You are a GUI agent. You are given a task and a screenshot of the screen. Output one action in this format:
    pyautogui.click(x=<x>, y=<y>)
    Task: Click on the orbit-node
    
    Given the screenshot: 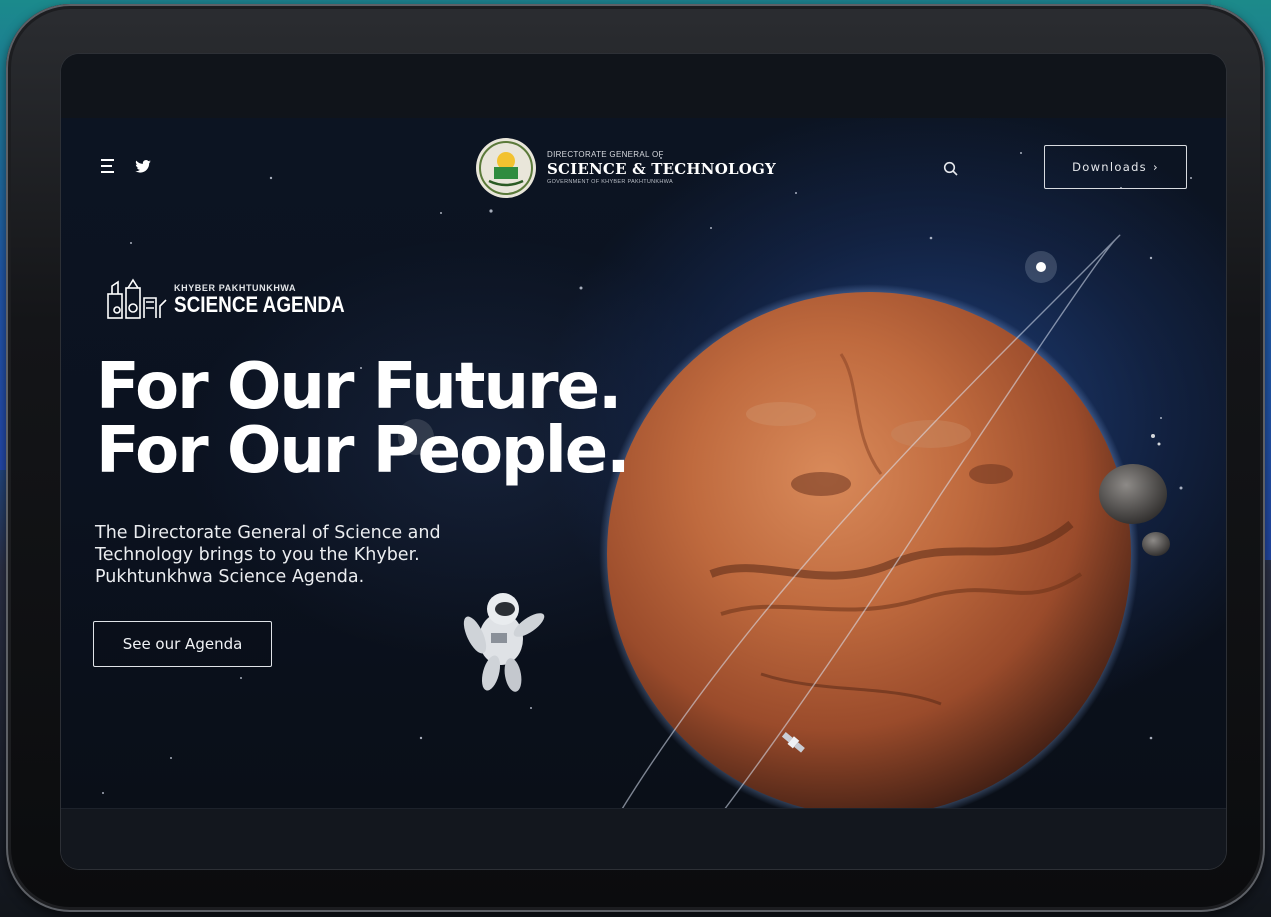 What is the action you would take?
    pyautogui.click(x=1041, y=267)
    